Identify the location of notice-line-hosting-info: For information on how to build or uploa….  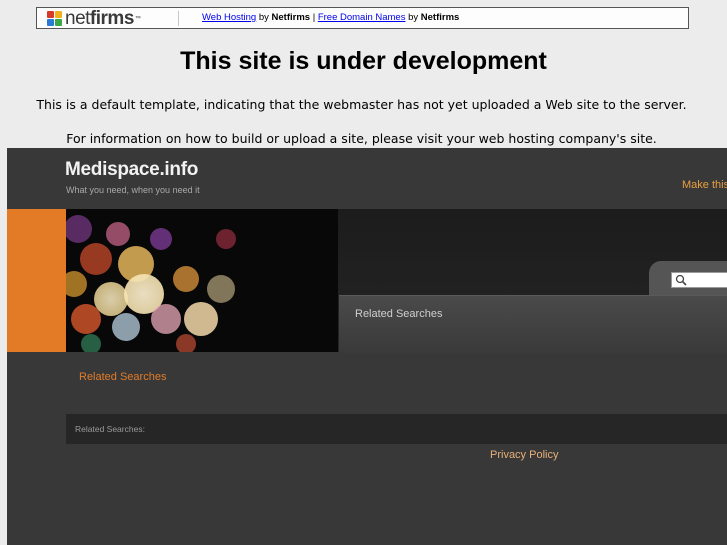
(361, 138).